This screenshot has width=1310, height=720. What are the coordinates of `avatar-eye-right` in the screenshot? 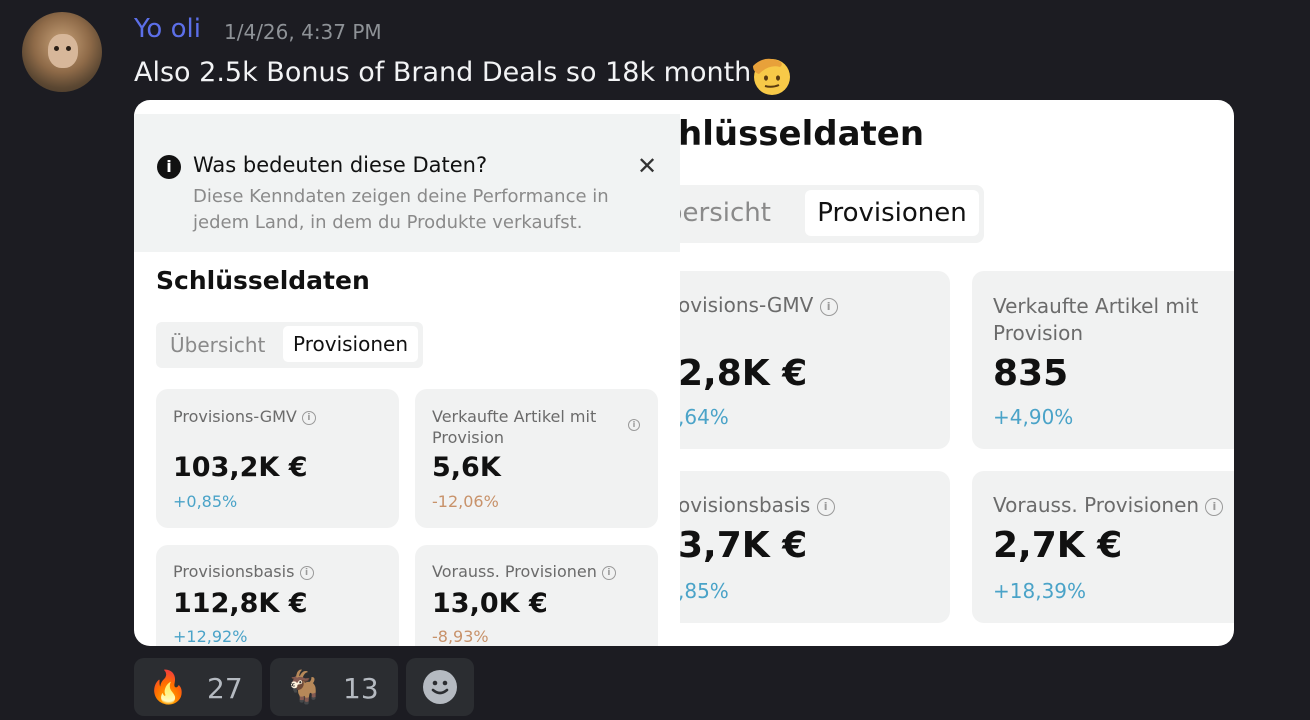 It's located at (68, 48).